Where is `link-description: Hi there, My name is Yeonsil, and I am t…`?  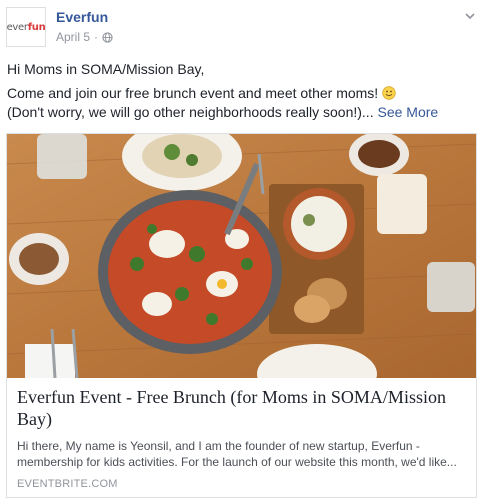
link-description: Hi there, My name is Yeonsil, and I am t… is located at coordinates (237, 454).